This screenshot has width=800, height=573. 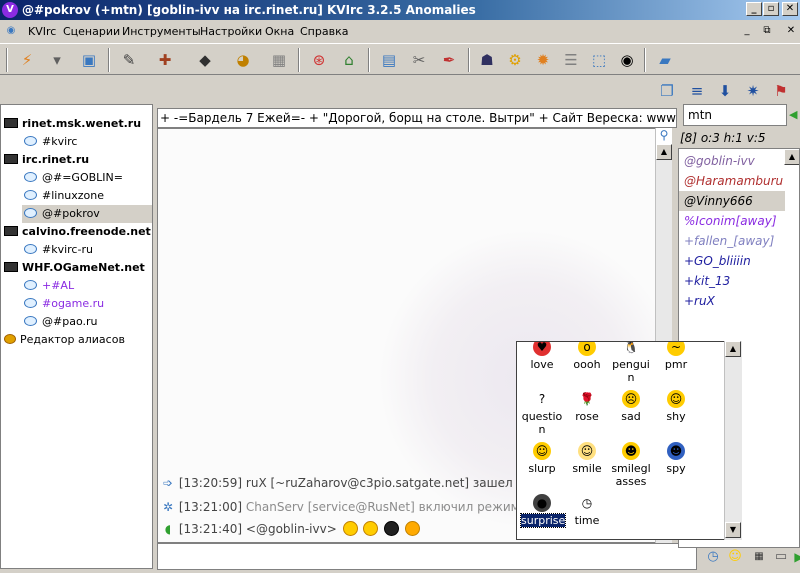 What do you see at coordinates (56, 159) in the screenshot?
I see `tree-label: irc.rinet.ru` at bounding box center [56, 159].